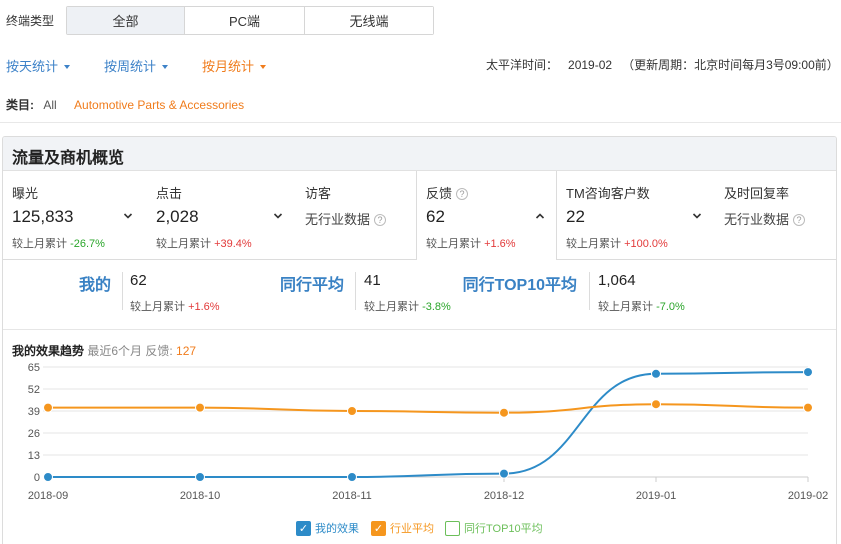 The width and height of the screenshot is (841, 544). Describe the element at coordinates (37, 478) in the screenshot. I see `y-tick-label: 0` at that location.